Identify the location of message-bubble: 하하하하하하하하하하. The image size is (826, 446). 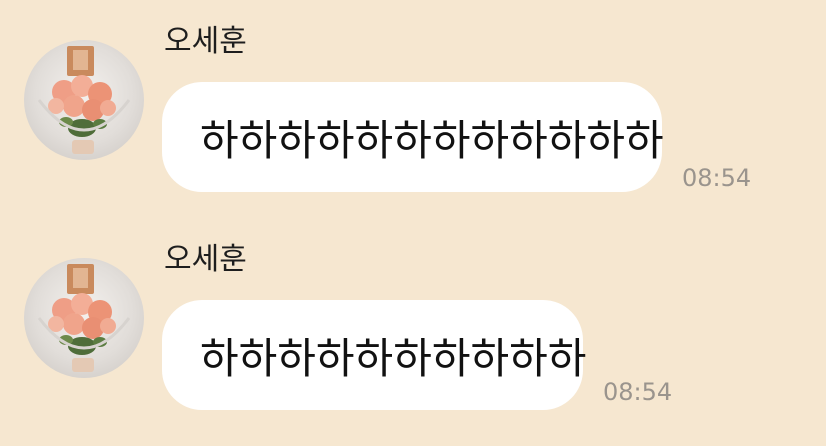
(374, 355).